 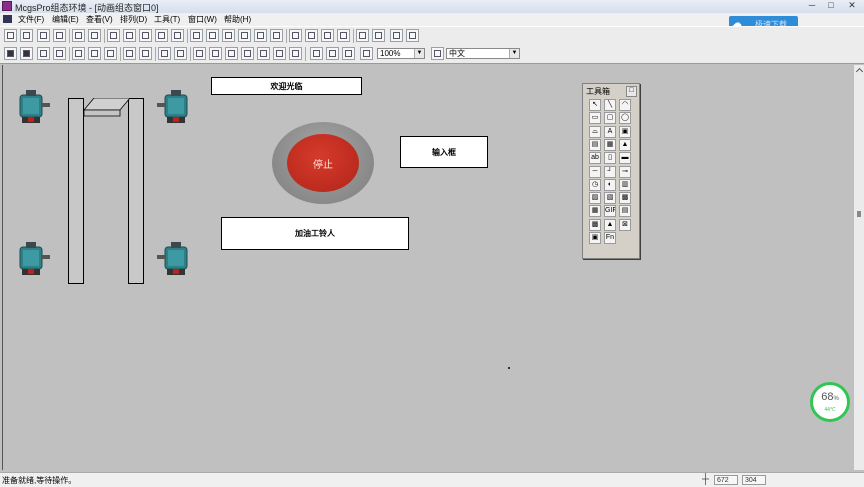 I want to click on toolbox-tool-25: GIF, so click(x=610, y=211).